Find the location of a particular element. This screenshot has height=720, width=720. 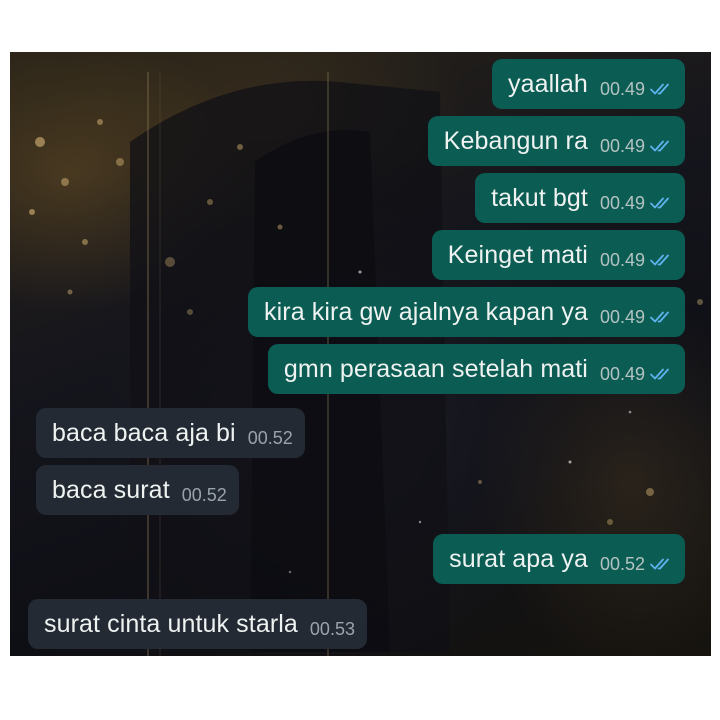

message-bubble-incoming: surat cinta untuk starla 00.53 is located at coordinates (197, 624).